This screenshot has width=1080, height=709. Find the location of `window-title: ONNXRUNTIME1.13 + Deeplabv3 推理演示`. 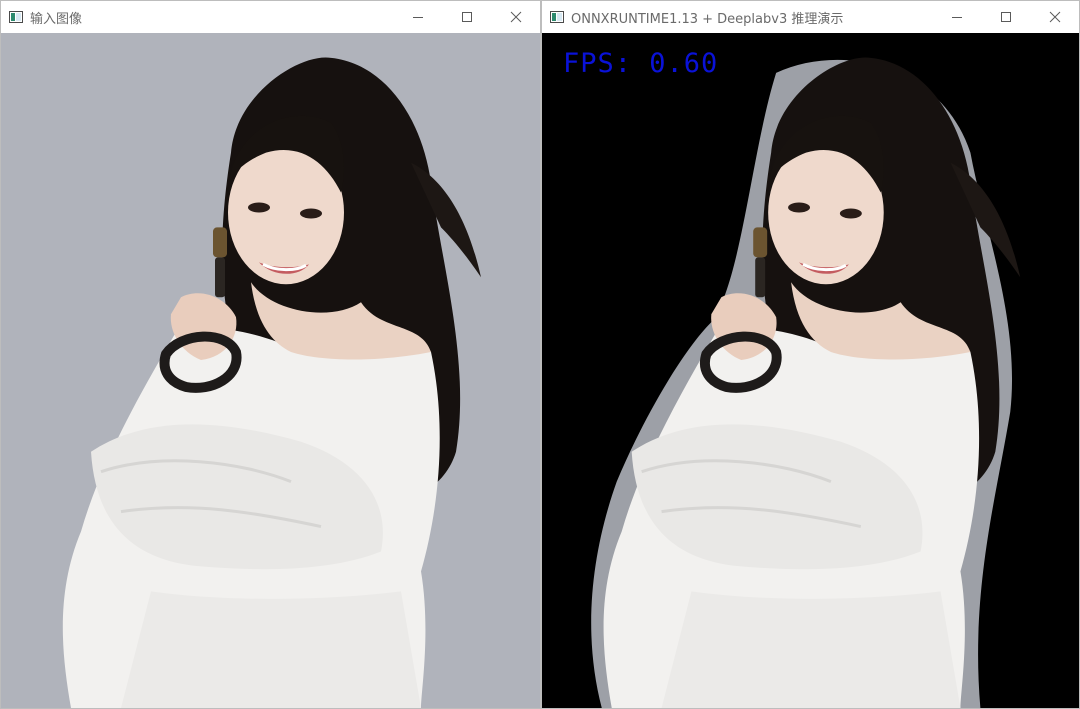

window-title: ONNXRUNTIME1.13 + Deeplabv3 推理演示 is located at coordinates (707, 19).